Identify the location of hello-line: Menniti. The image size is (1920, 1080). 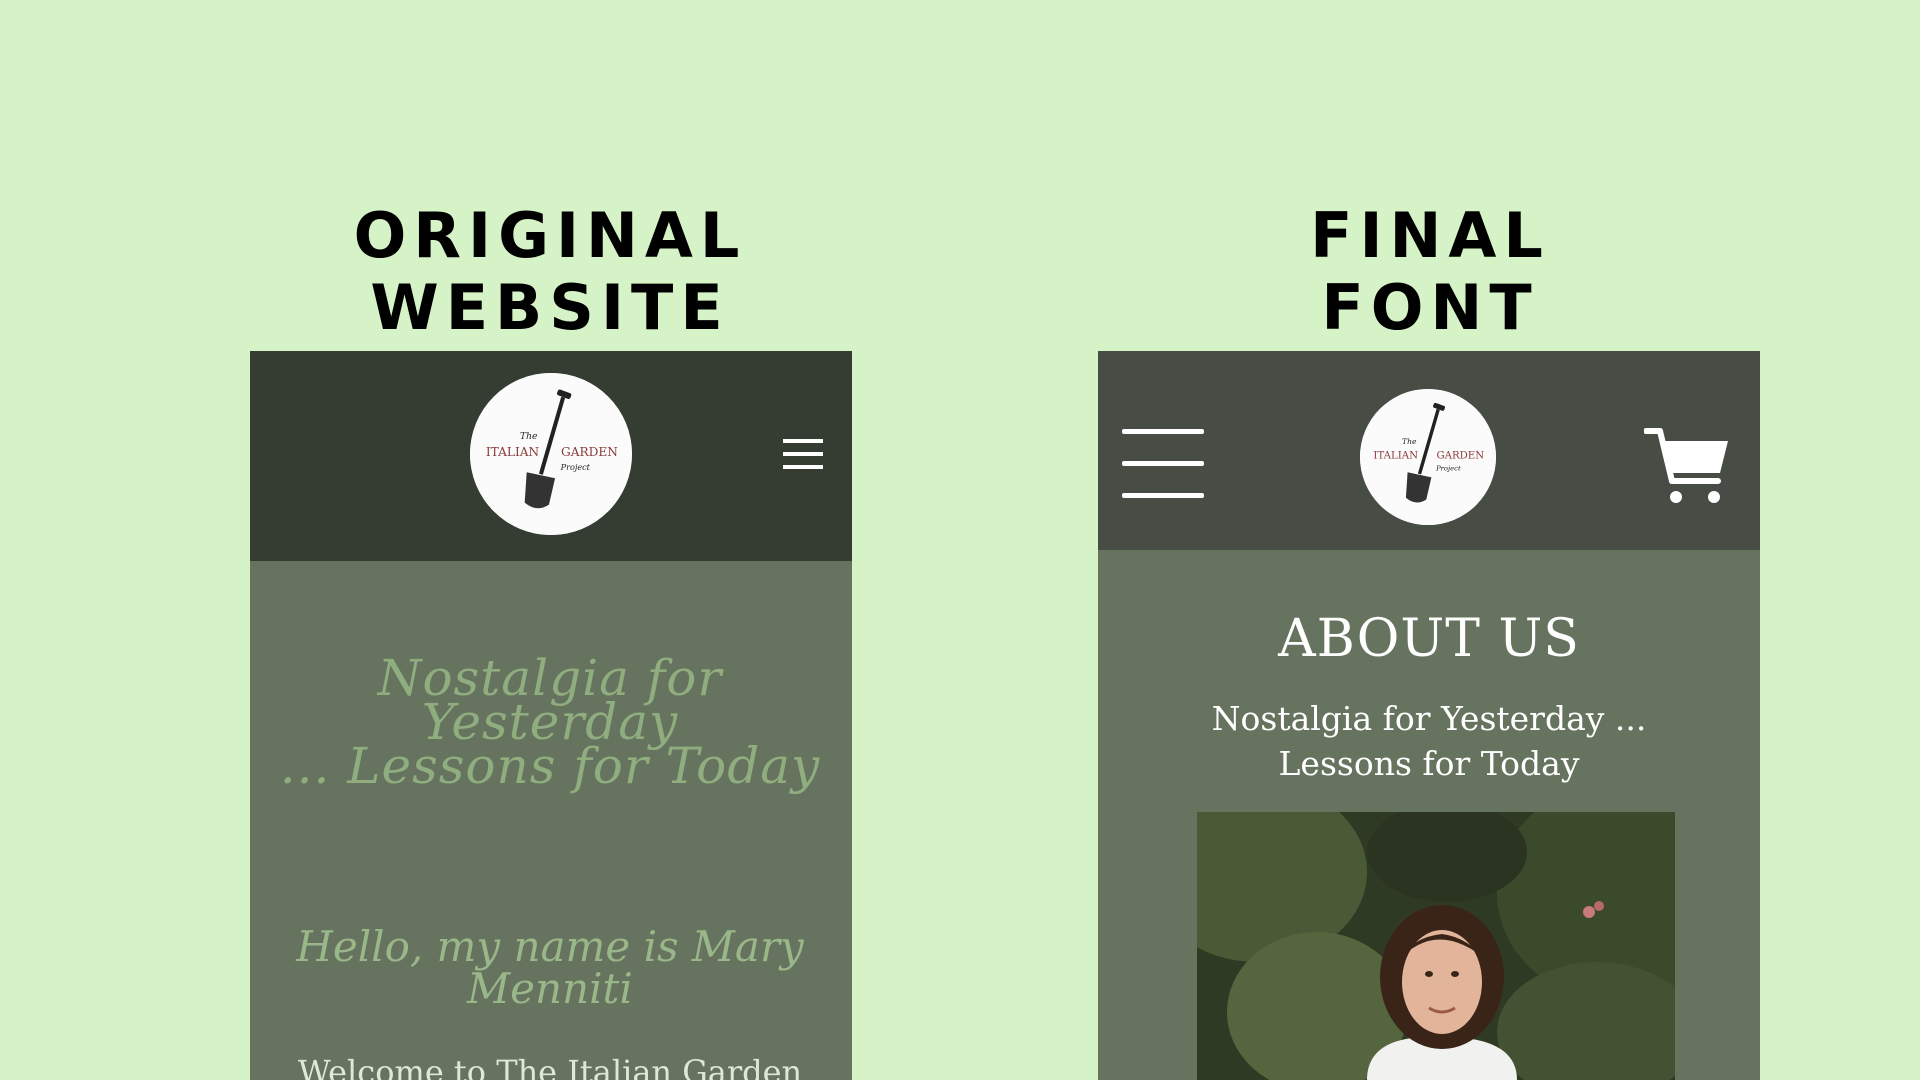
(550, 988).